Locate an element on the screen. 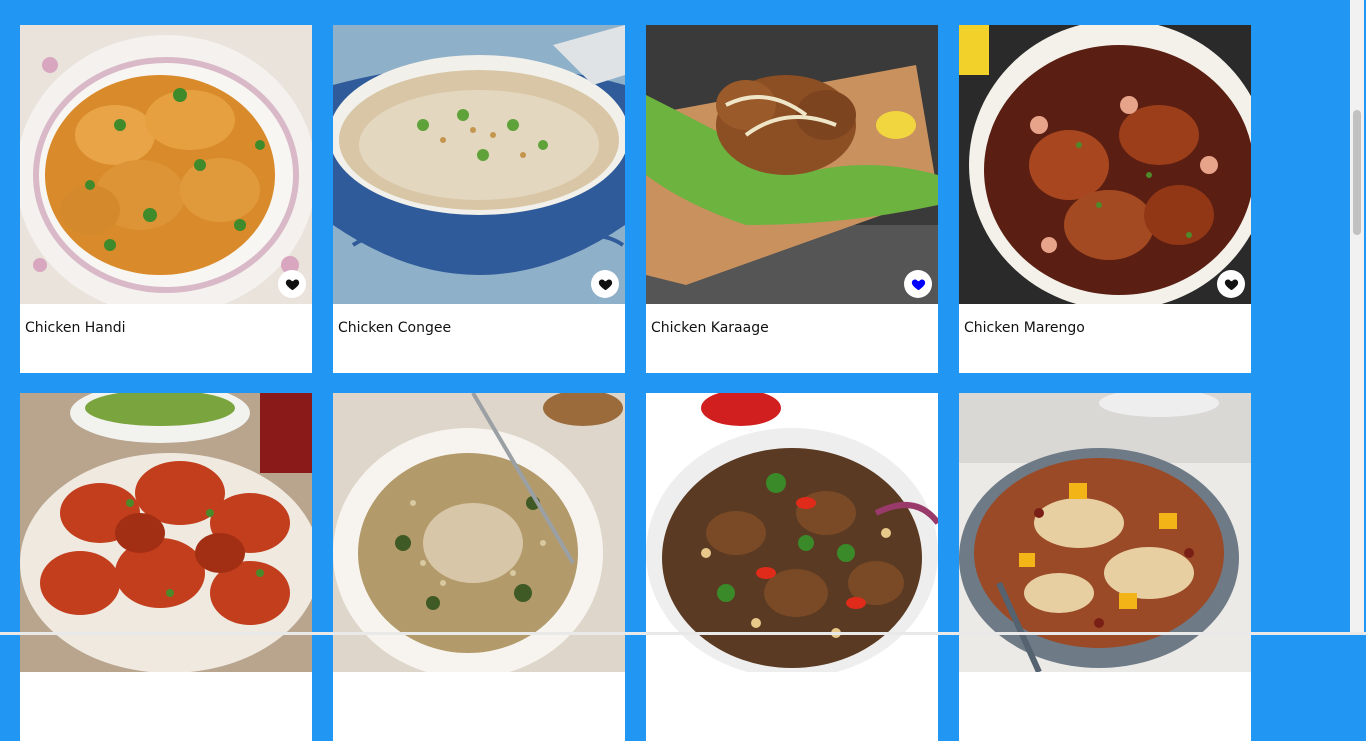 Image resolution: width=1366 pixels, height=741 pixels. recipe-card: Chicken Karaage is located at coordinates (792, 199).